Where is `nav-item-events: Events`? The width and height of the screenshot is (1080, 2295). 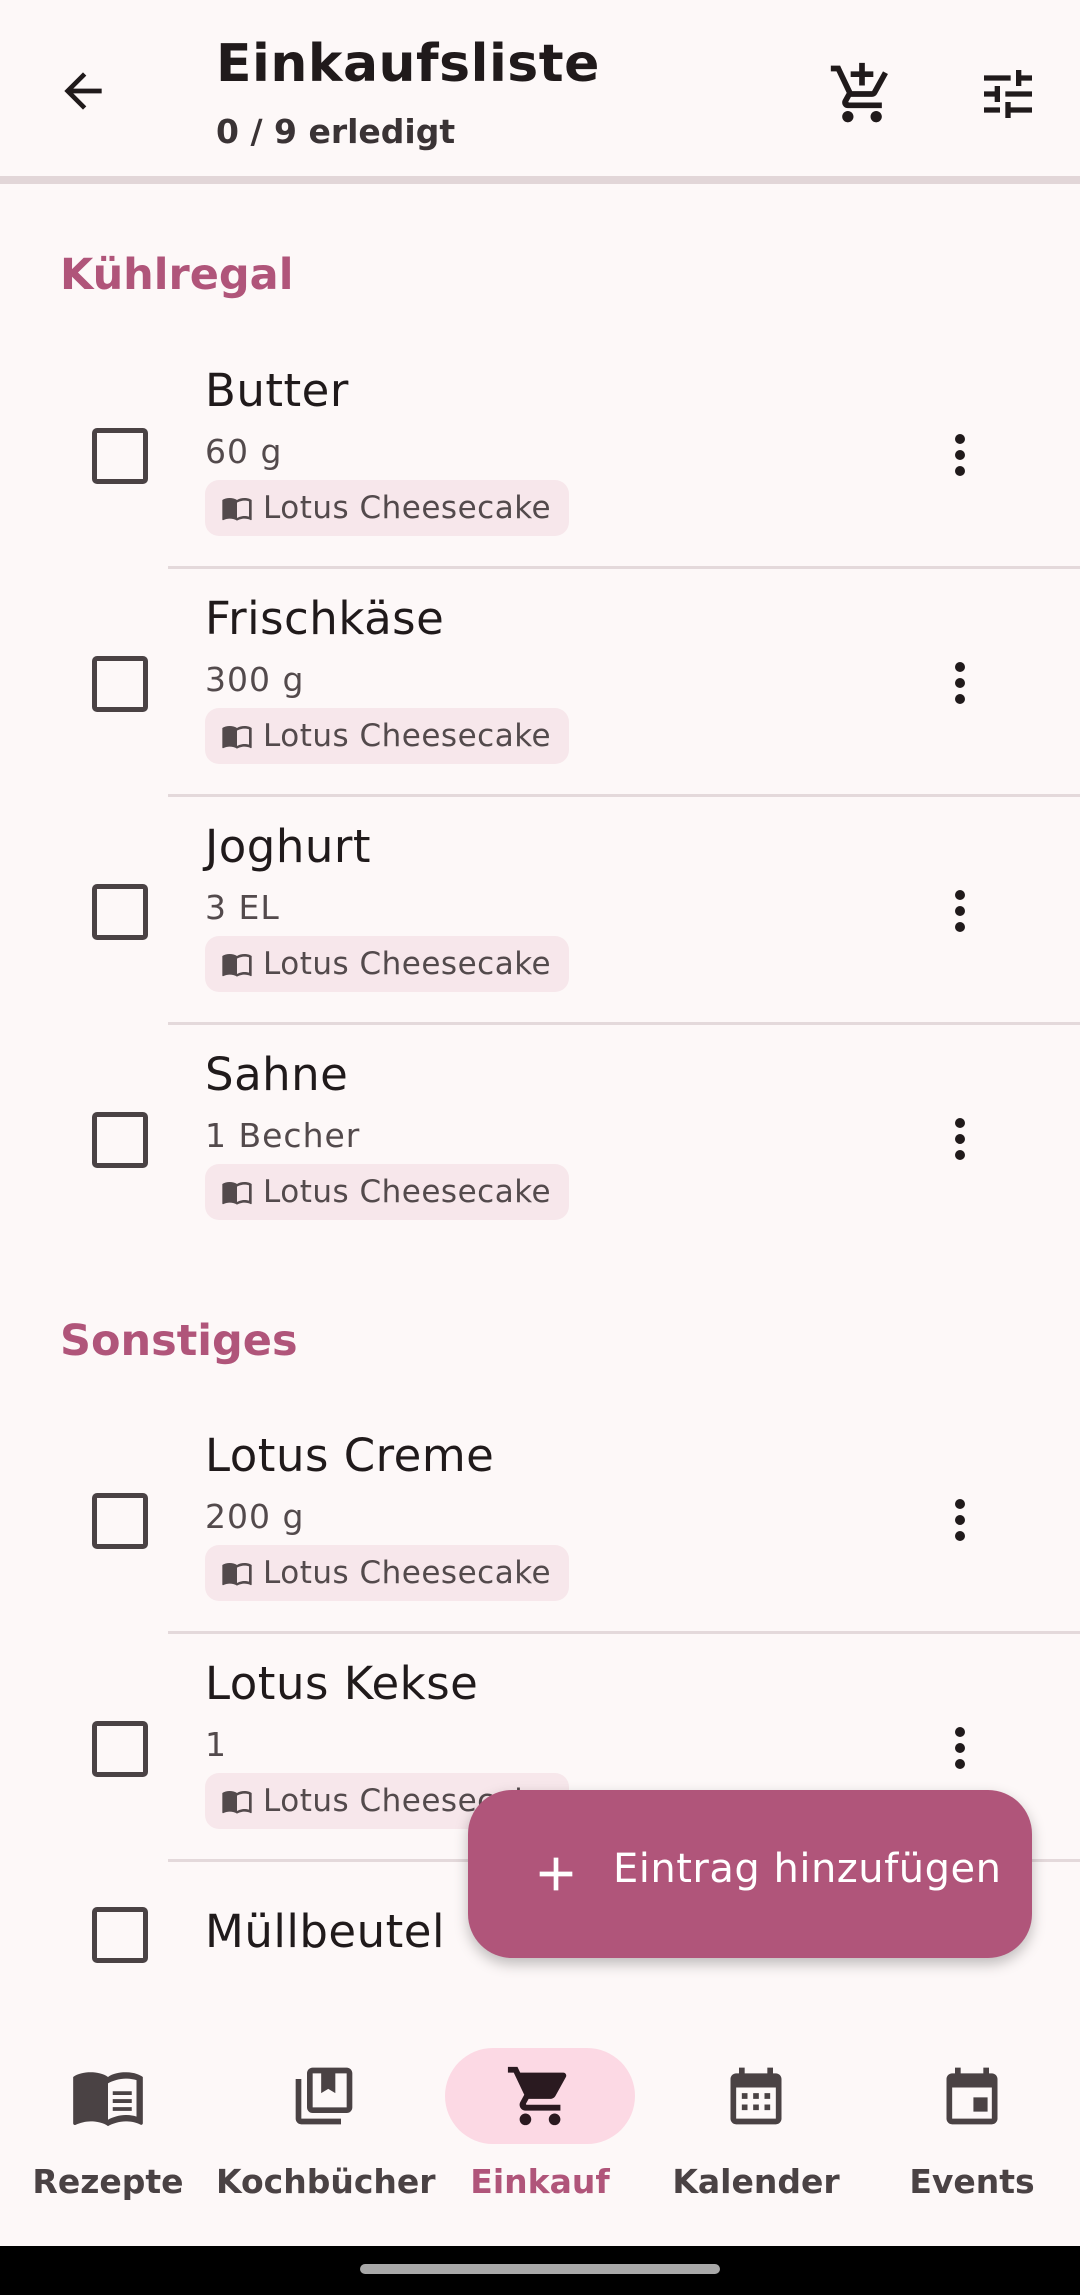
nav-item-events: Events is located at coordinates (972, 2128).